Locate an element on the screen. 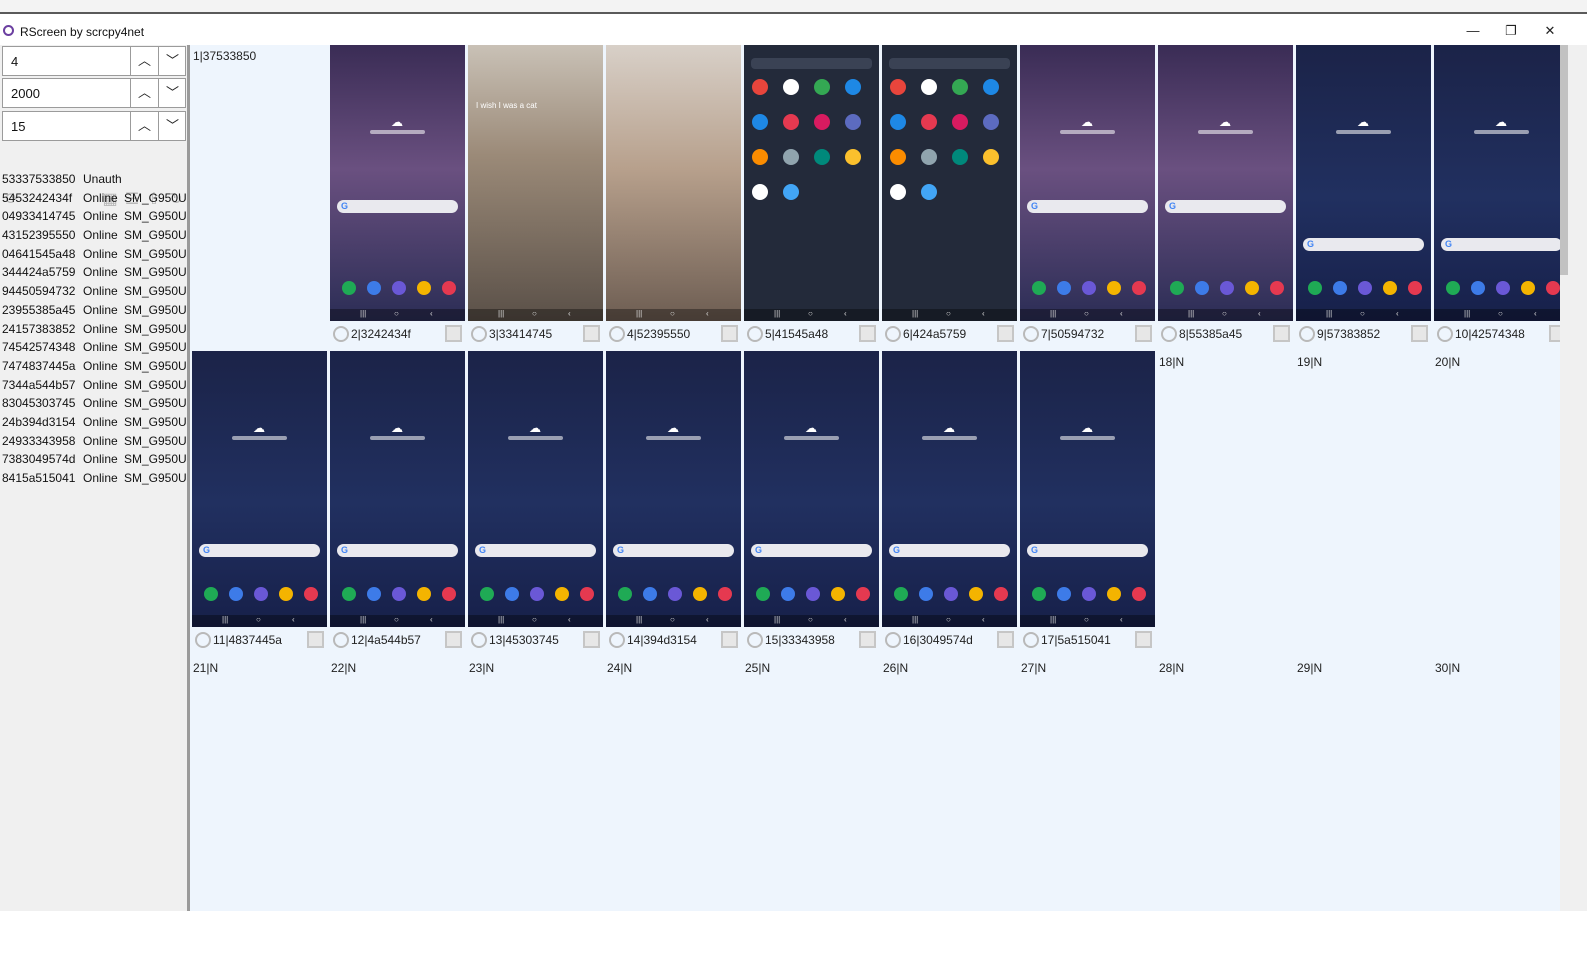 The width and height of the screenshot is (1587, 963). device-cell: ||| ○ ‹ 5|41545a48 is located at coordinates (811, 198).